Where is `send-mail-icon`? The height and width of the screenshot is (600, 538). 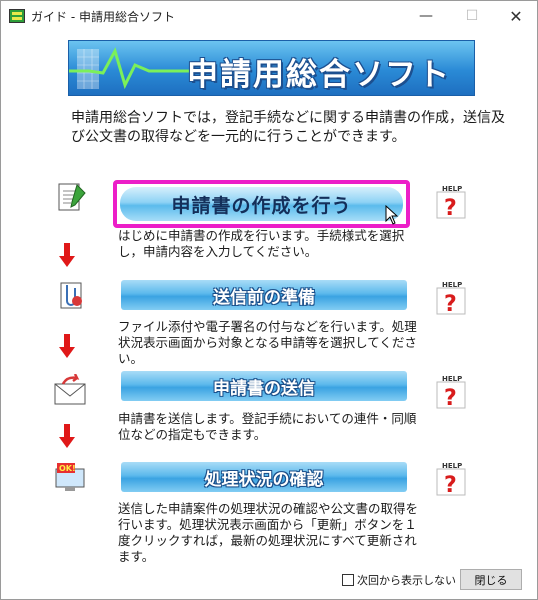
send-mail-icon is located at coordinates (70, 389).